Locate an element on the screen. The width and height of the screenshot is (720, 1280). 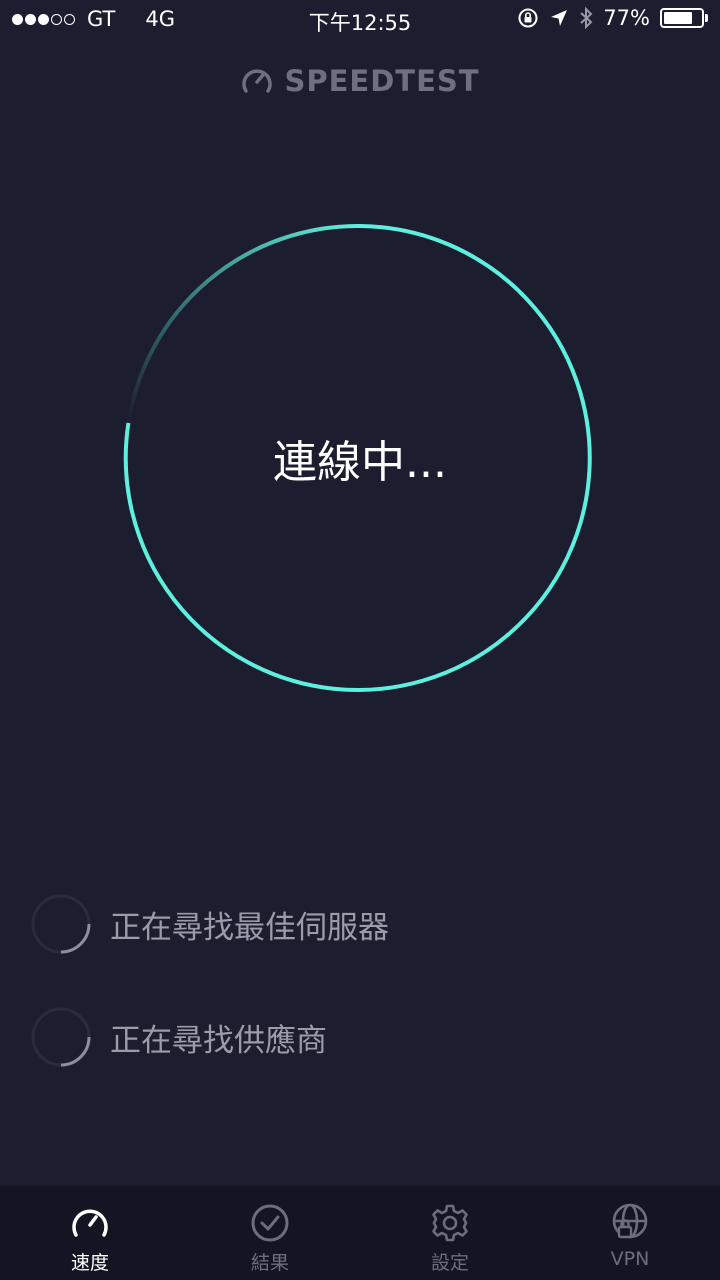
tab-label: VPN is located at coordinates (630, 1259).